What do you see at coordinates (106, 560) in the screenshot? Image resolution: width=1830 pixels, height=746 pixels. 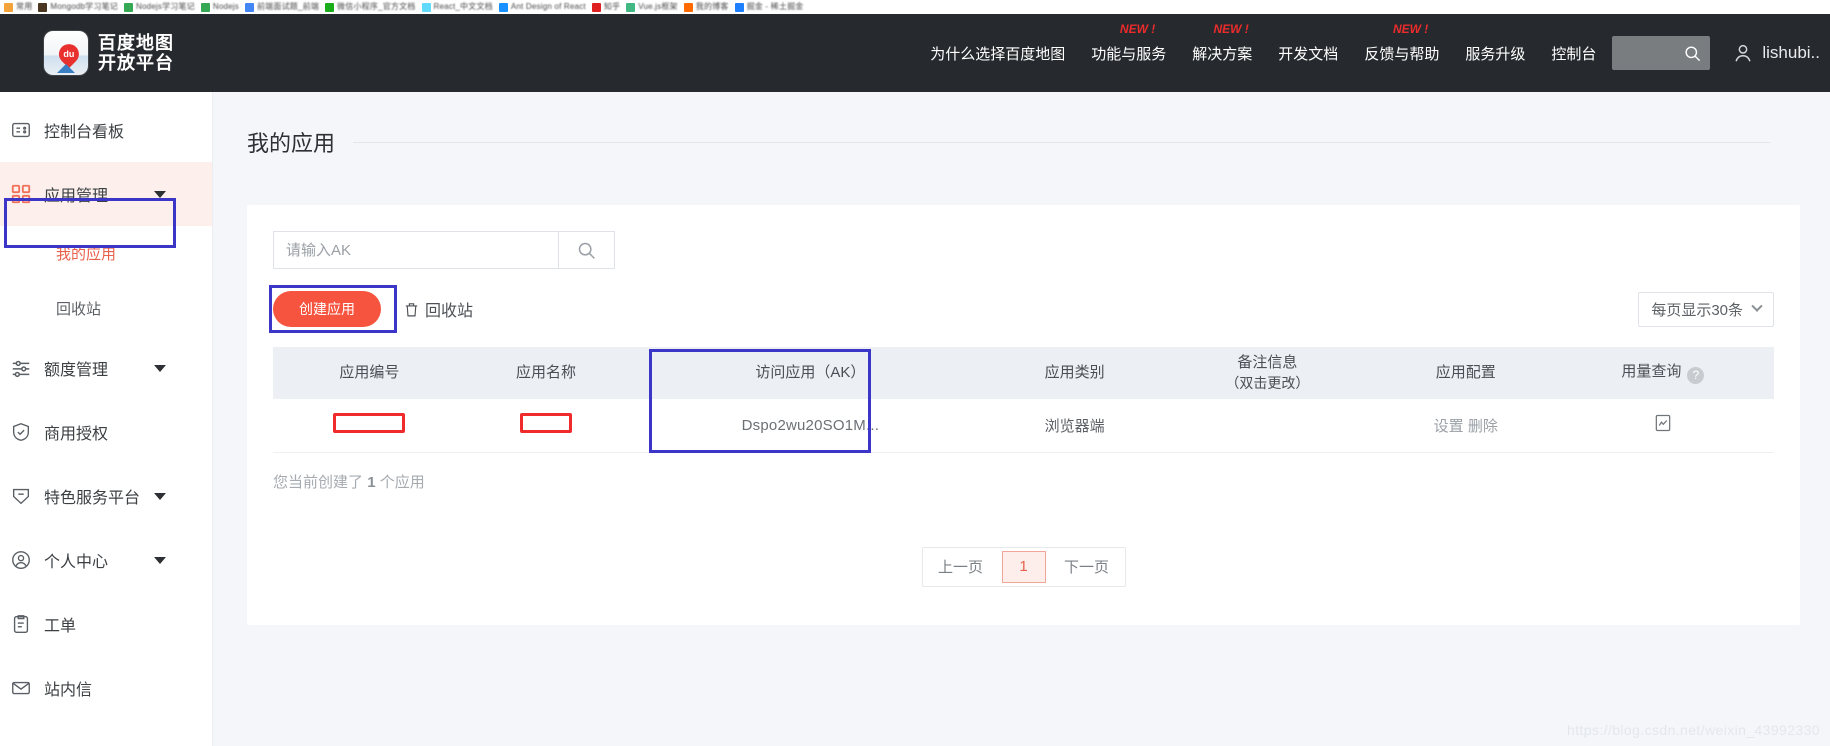 I see `sidebar-item-5: 个人中心` at bounding box center [106, 560].